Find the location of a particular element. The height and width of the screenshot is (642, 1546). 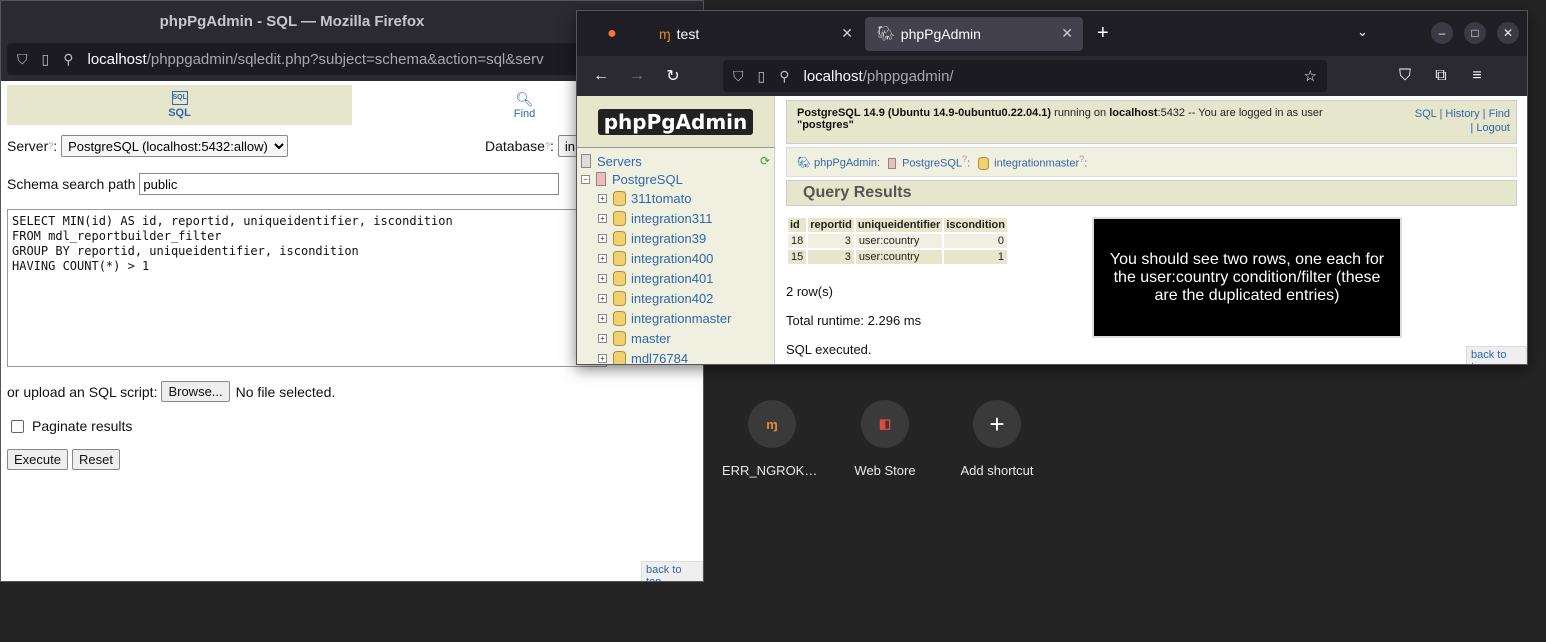

new-tab-button: + is located at coordinates (1103, 33).